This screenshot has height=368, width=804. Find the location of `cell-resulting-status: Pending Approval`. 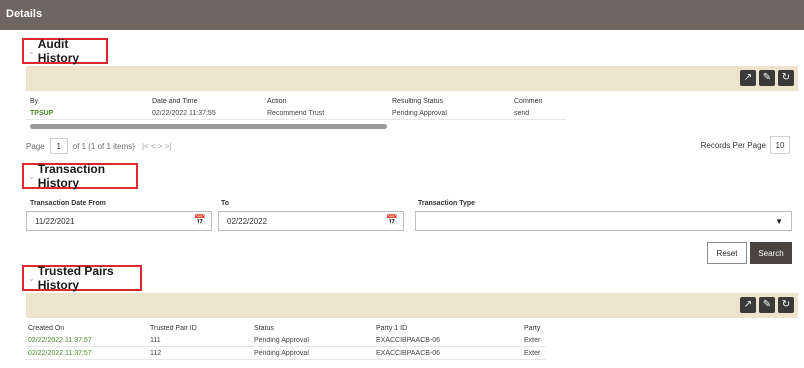

cell-resulting-status: Pending Approval is located at coordinates (419, 113).